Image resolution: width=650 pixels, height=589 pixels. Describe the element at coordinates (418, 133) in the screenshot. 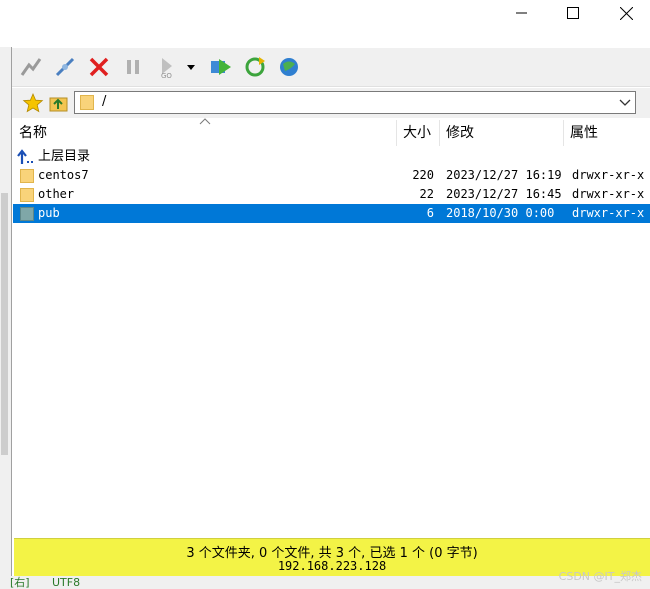

I see `column-header-size: 大小` at that location.